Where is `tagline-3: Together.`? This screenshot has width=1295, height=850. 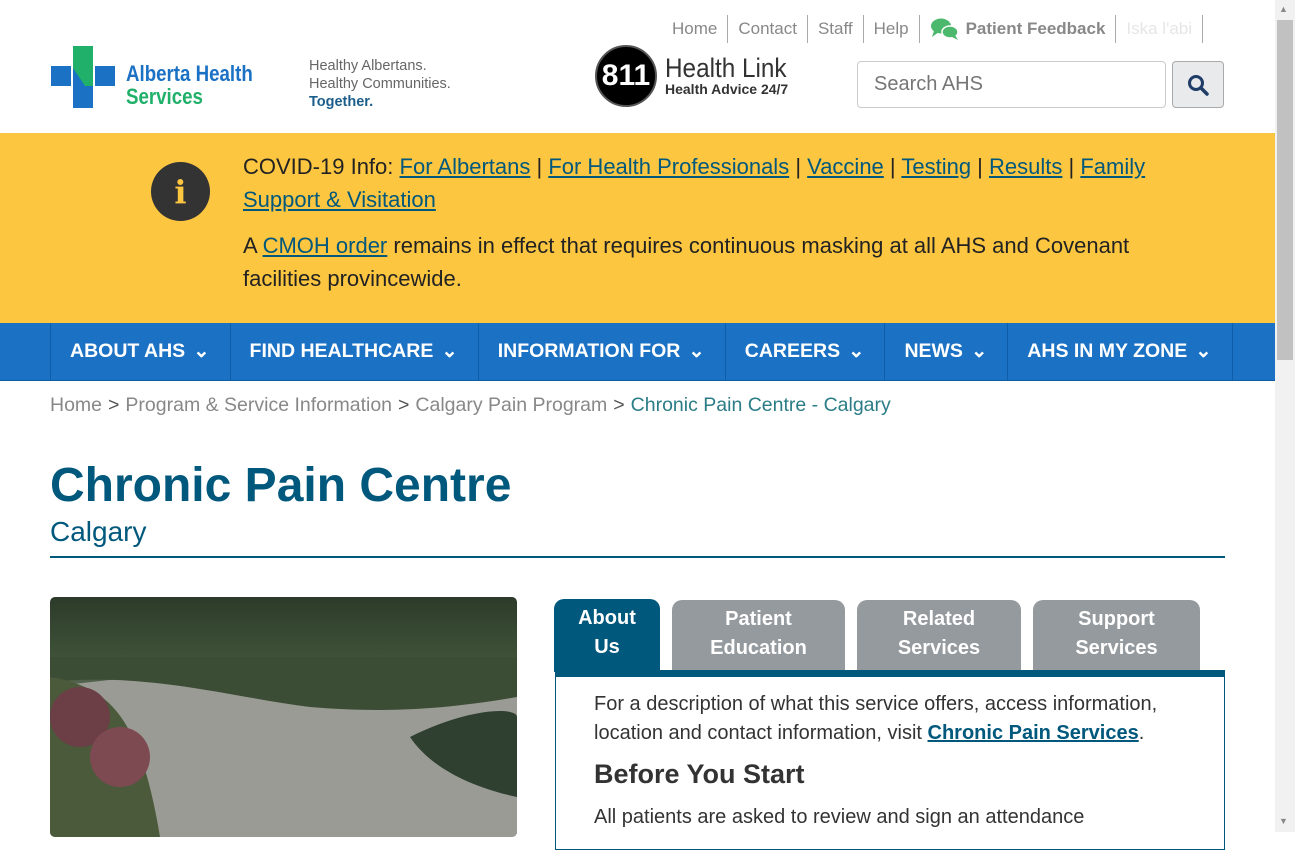 tagline-3: Together. is located at coordinates (341, 102).